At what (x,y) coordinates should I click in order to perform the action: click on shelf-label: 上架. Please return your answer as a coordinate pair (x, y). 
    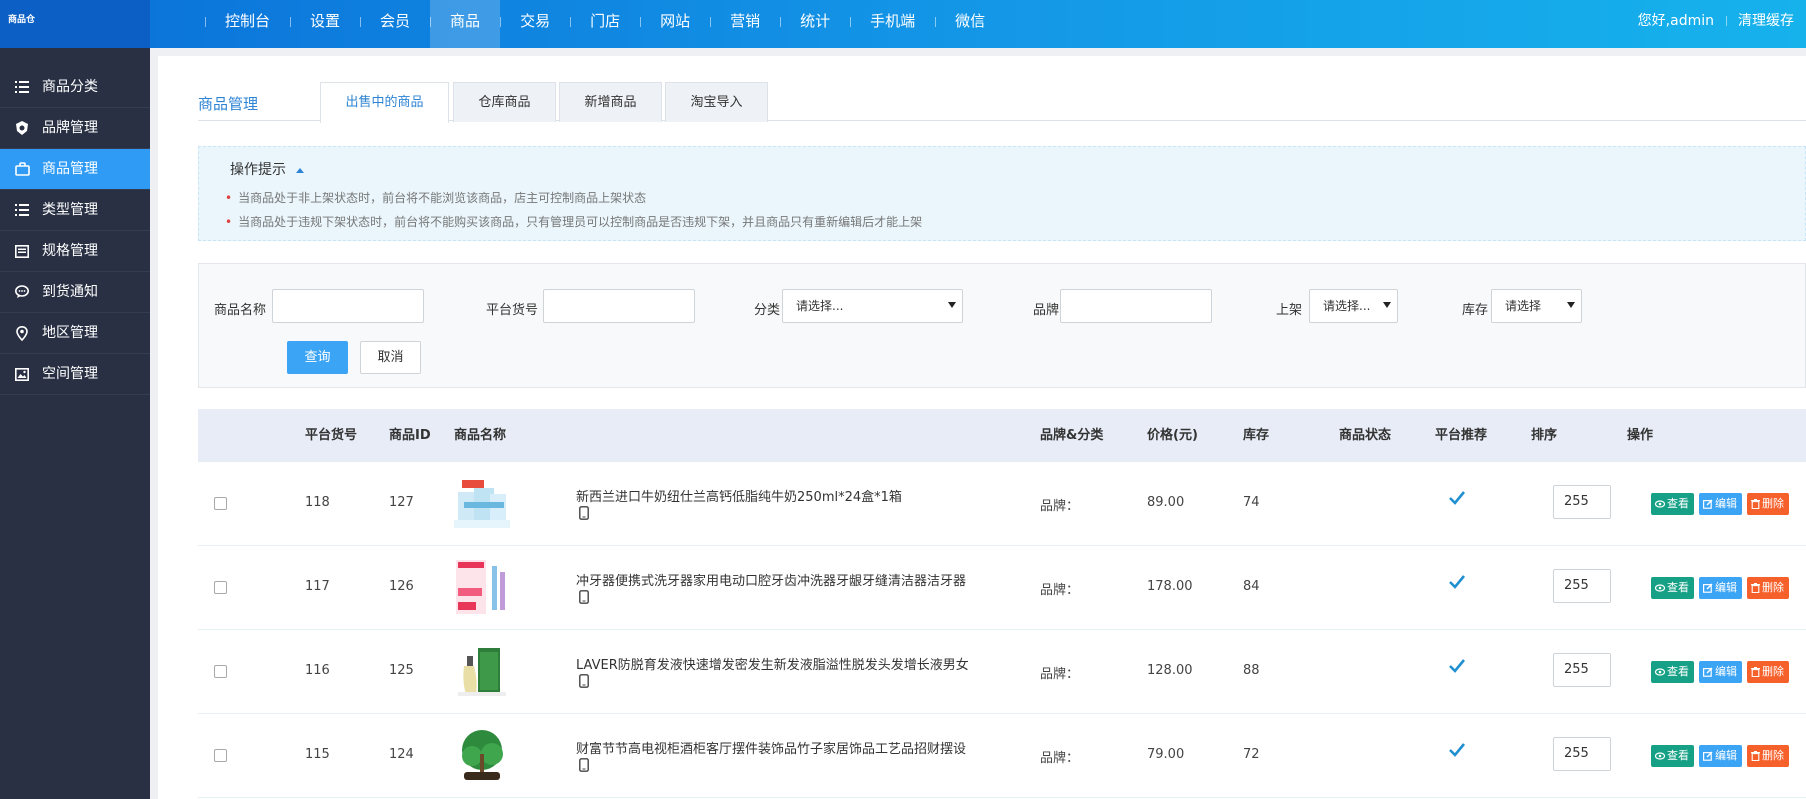
    Looking at the image, I should click on (1289, 310).